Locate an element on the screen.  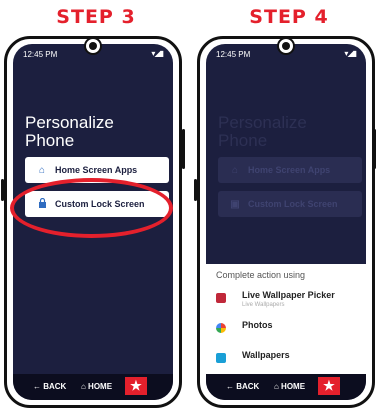
option-photos: Photos is located at coordinates (290, 330).